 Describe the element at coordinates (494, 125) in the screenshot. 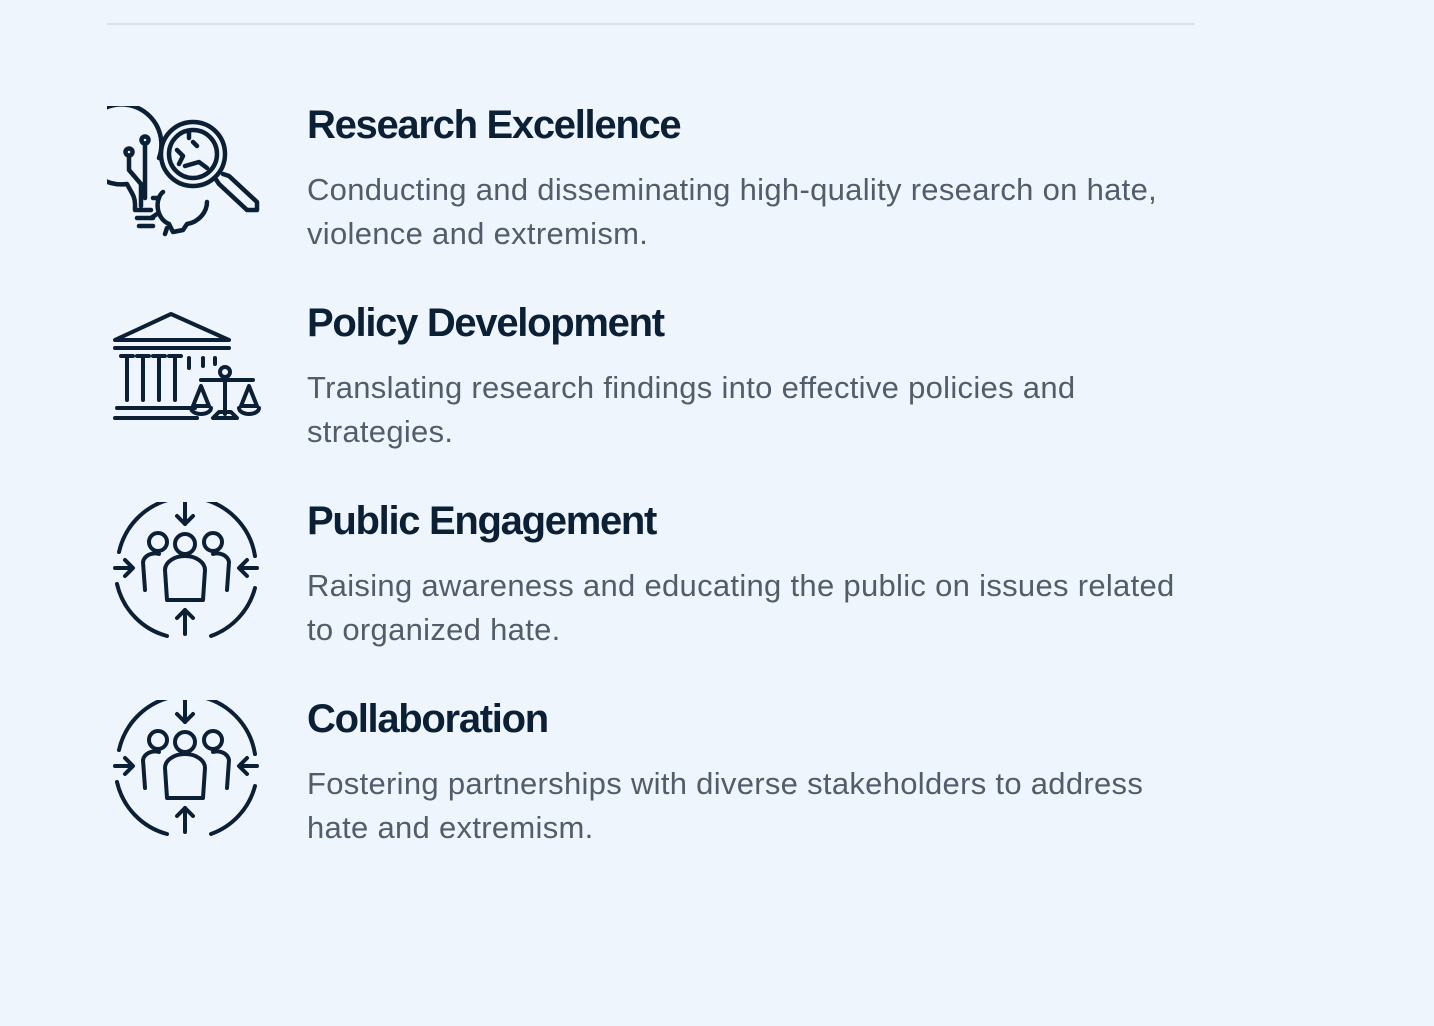

I see `feature-title: Research Excellence` at that location.